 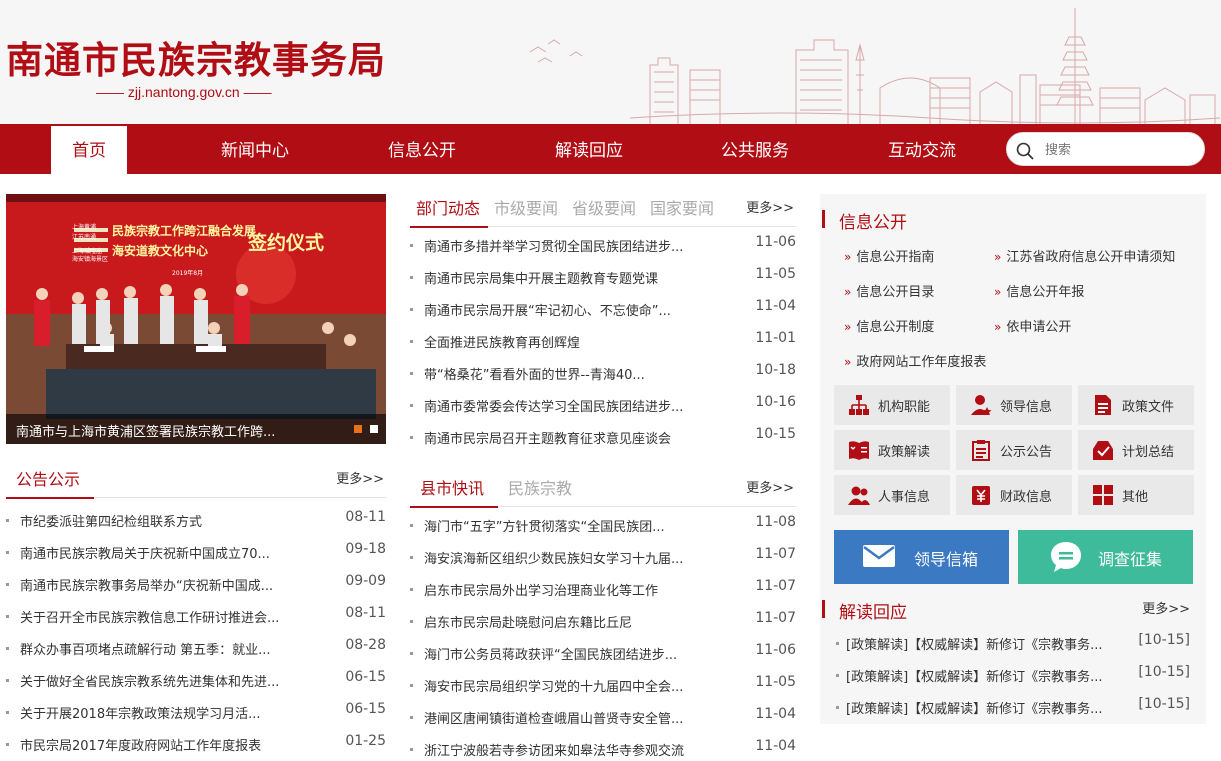 I want to click on list-item: 关于做好全省民族宗教系统先进集体和先进... 06-15, so click(x=196, y=680).